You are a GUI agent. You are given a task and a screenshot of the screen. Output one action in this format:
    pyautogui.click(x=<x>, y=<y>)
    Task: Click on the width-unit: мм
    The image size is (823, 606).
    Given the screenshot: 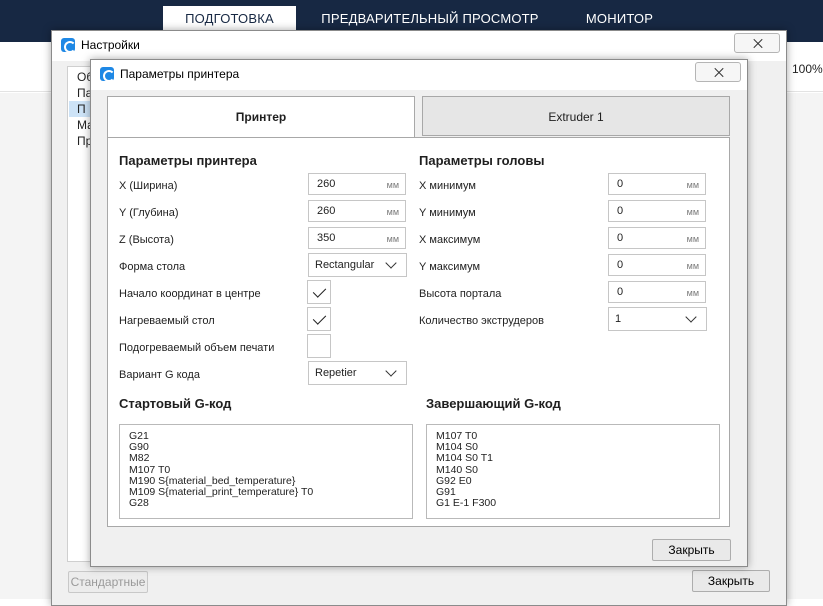 What is the action you would take?
    pyautogui.click(x=392, y=185)
    